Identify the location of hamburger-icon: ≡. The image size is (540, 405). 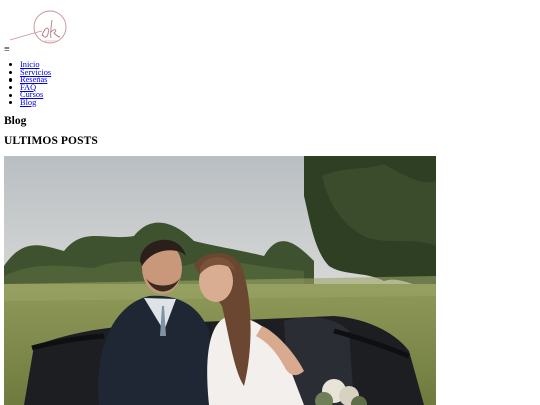
(7, 49).